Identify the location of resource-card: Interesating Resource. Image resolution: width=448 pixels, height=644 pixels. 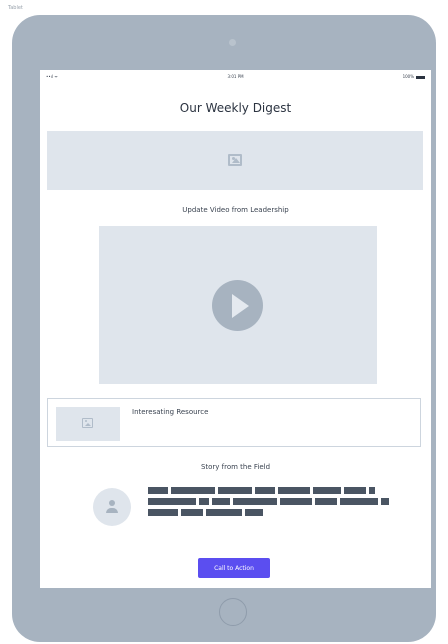
(234, 422).